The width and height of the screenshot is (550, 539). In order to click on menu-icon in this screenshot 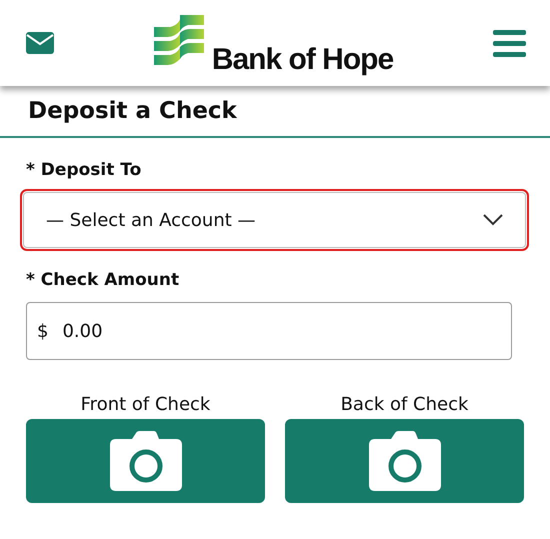, I will do `click(509, 43)`.